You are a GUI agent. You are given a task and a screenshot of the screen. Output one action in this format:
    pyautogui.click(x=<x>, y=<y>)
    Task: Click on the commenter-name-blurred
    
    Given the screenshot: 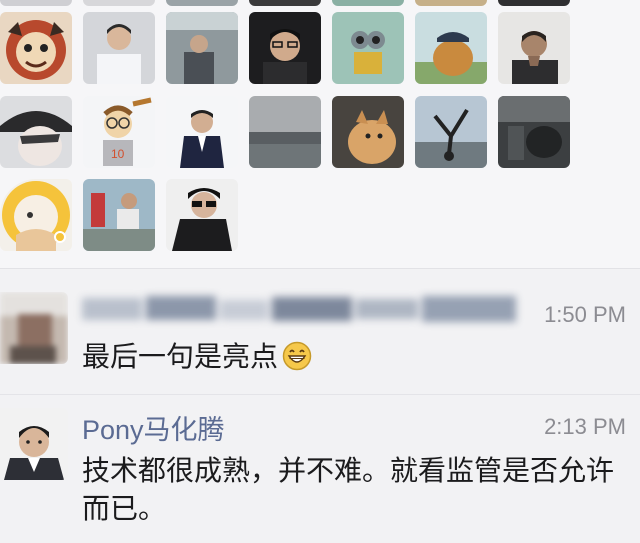 What is the action you would take?
    pyautogui.click(x=299, y=309)
    